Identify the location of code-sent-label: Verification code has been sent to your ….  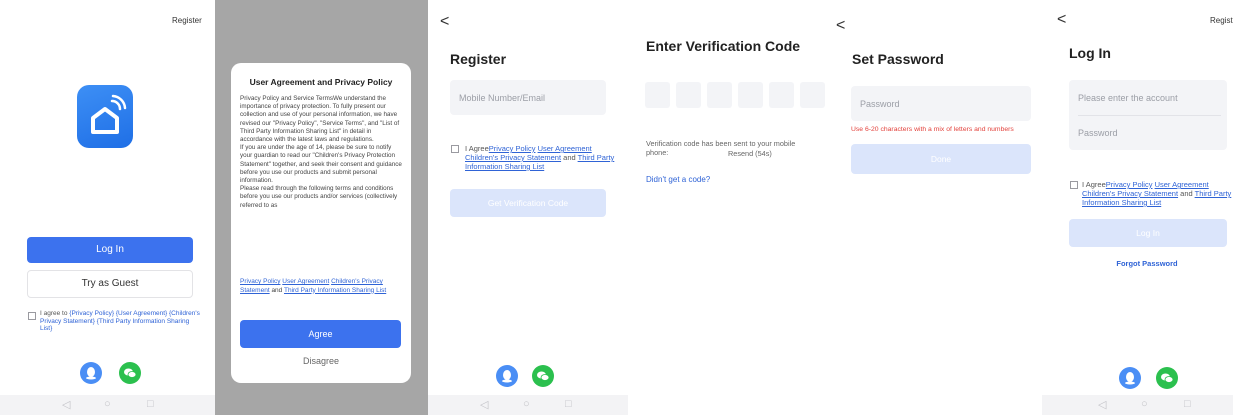
(721, 148).